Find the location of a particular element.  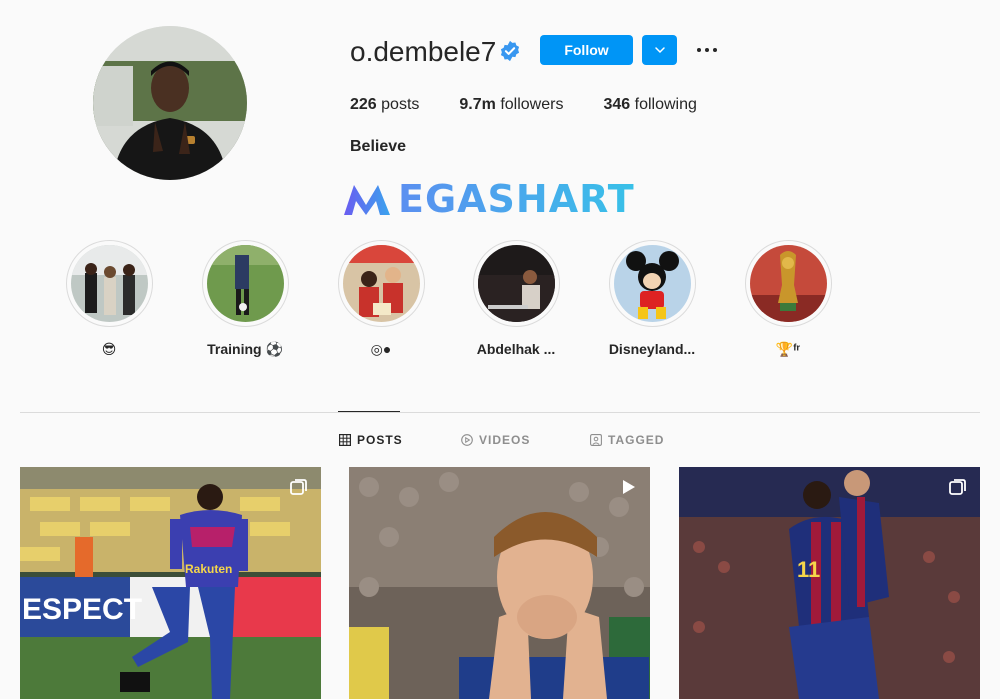

posts-label: posts is located at coordinates (400, 104).